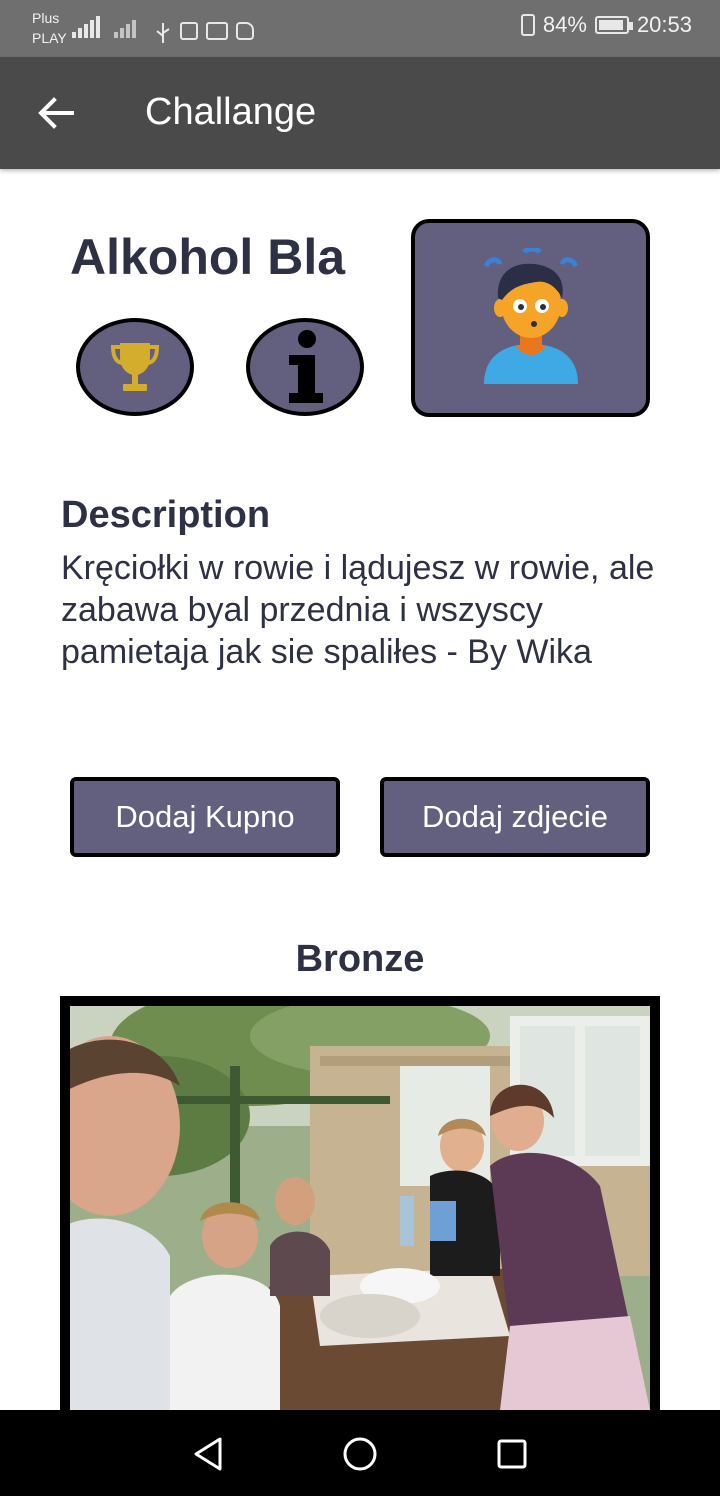  I want to click on add-purchase-button: Dodaj Kupno, so click(205, 817).